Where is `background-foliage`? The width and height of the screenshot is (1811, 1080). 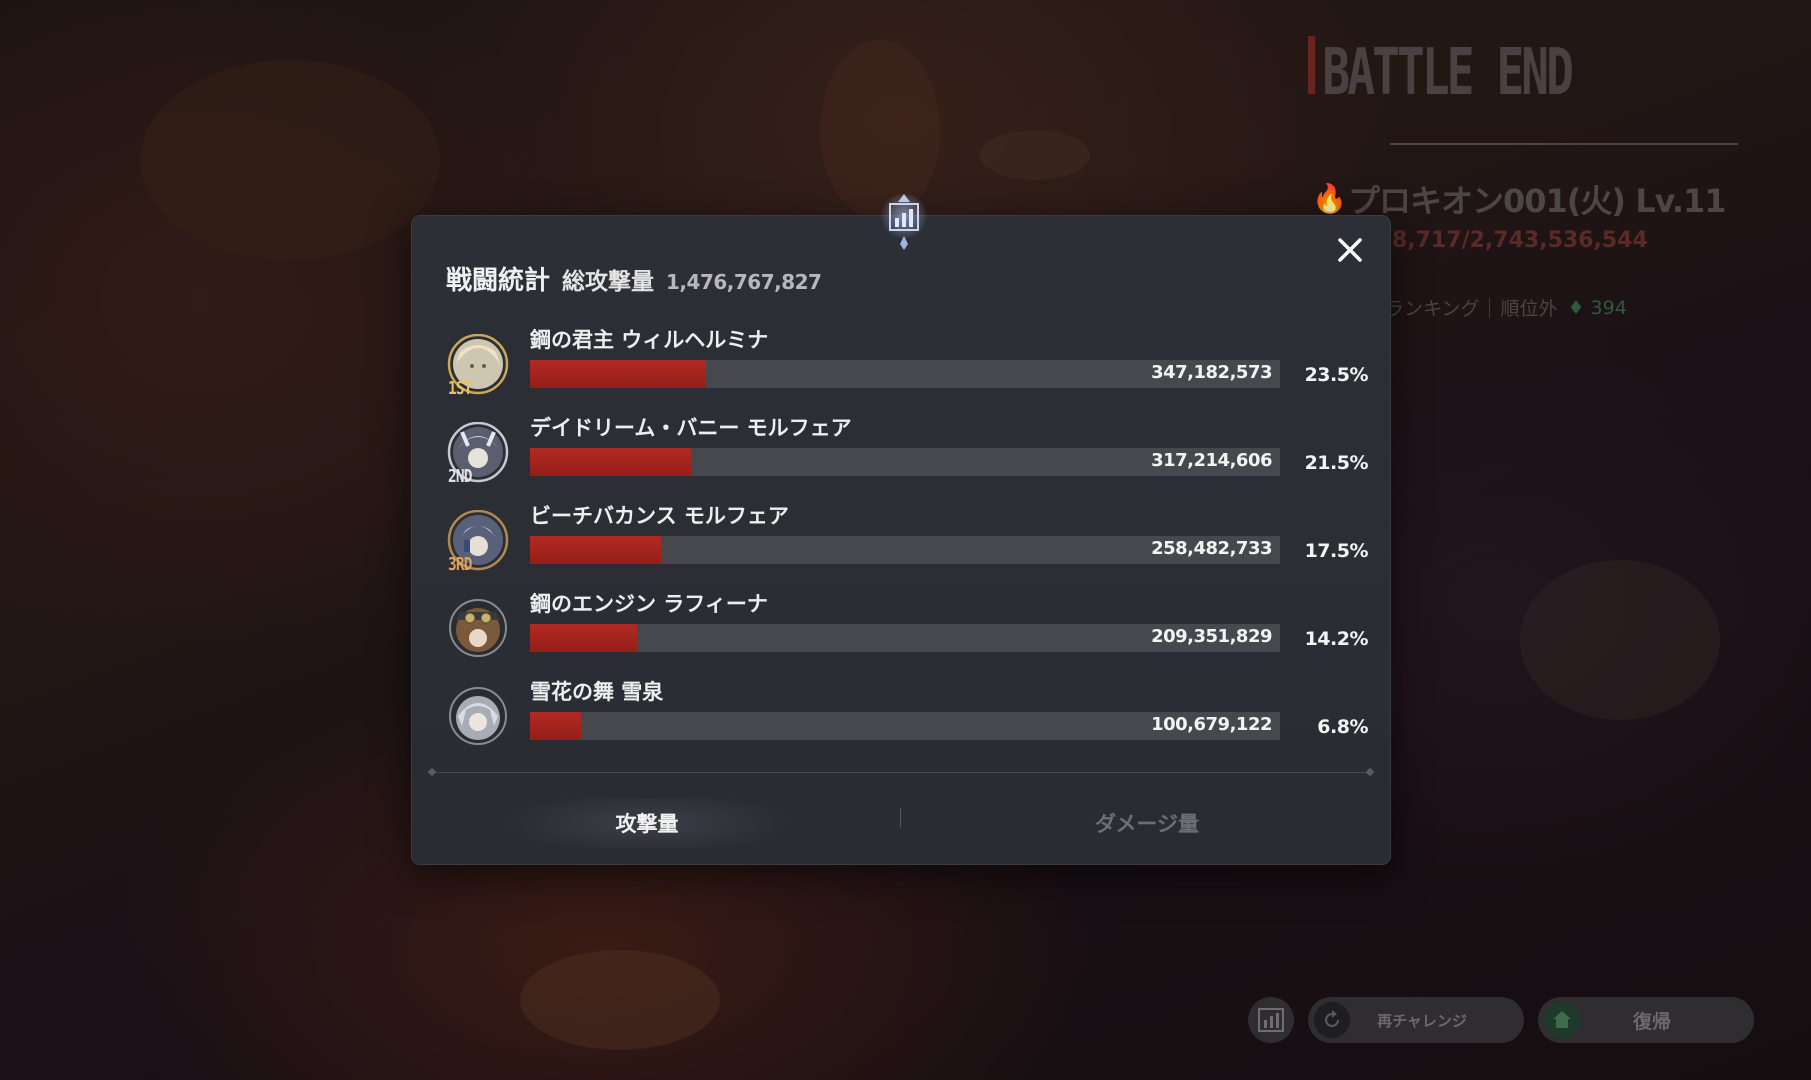
background-foliage is located at coordinates (290, 160).